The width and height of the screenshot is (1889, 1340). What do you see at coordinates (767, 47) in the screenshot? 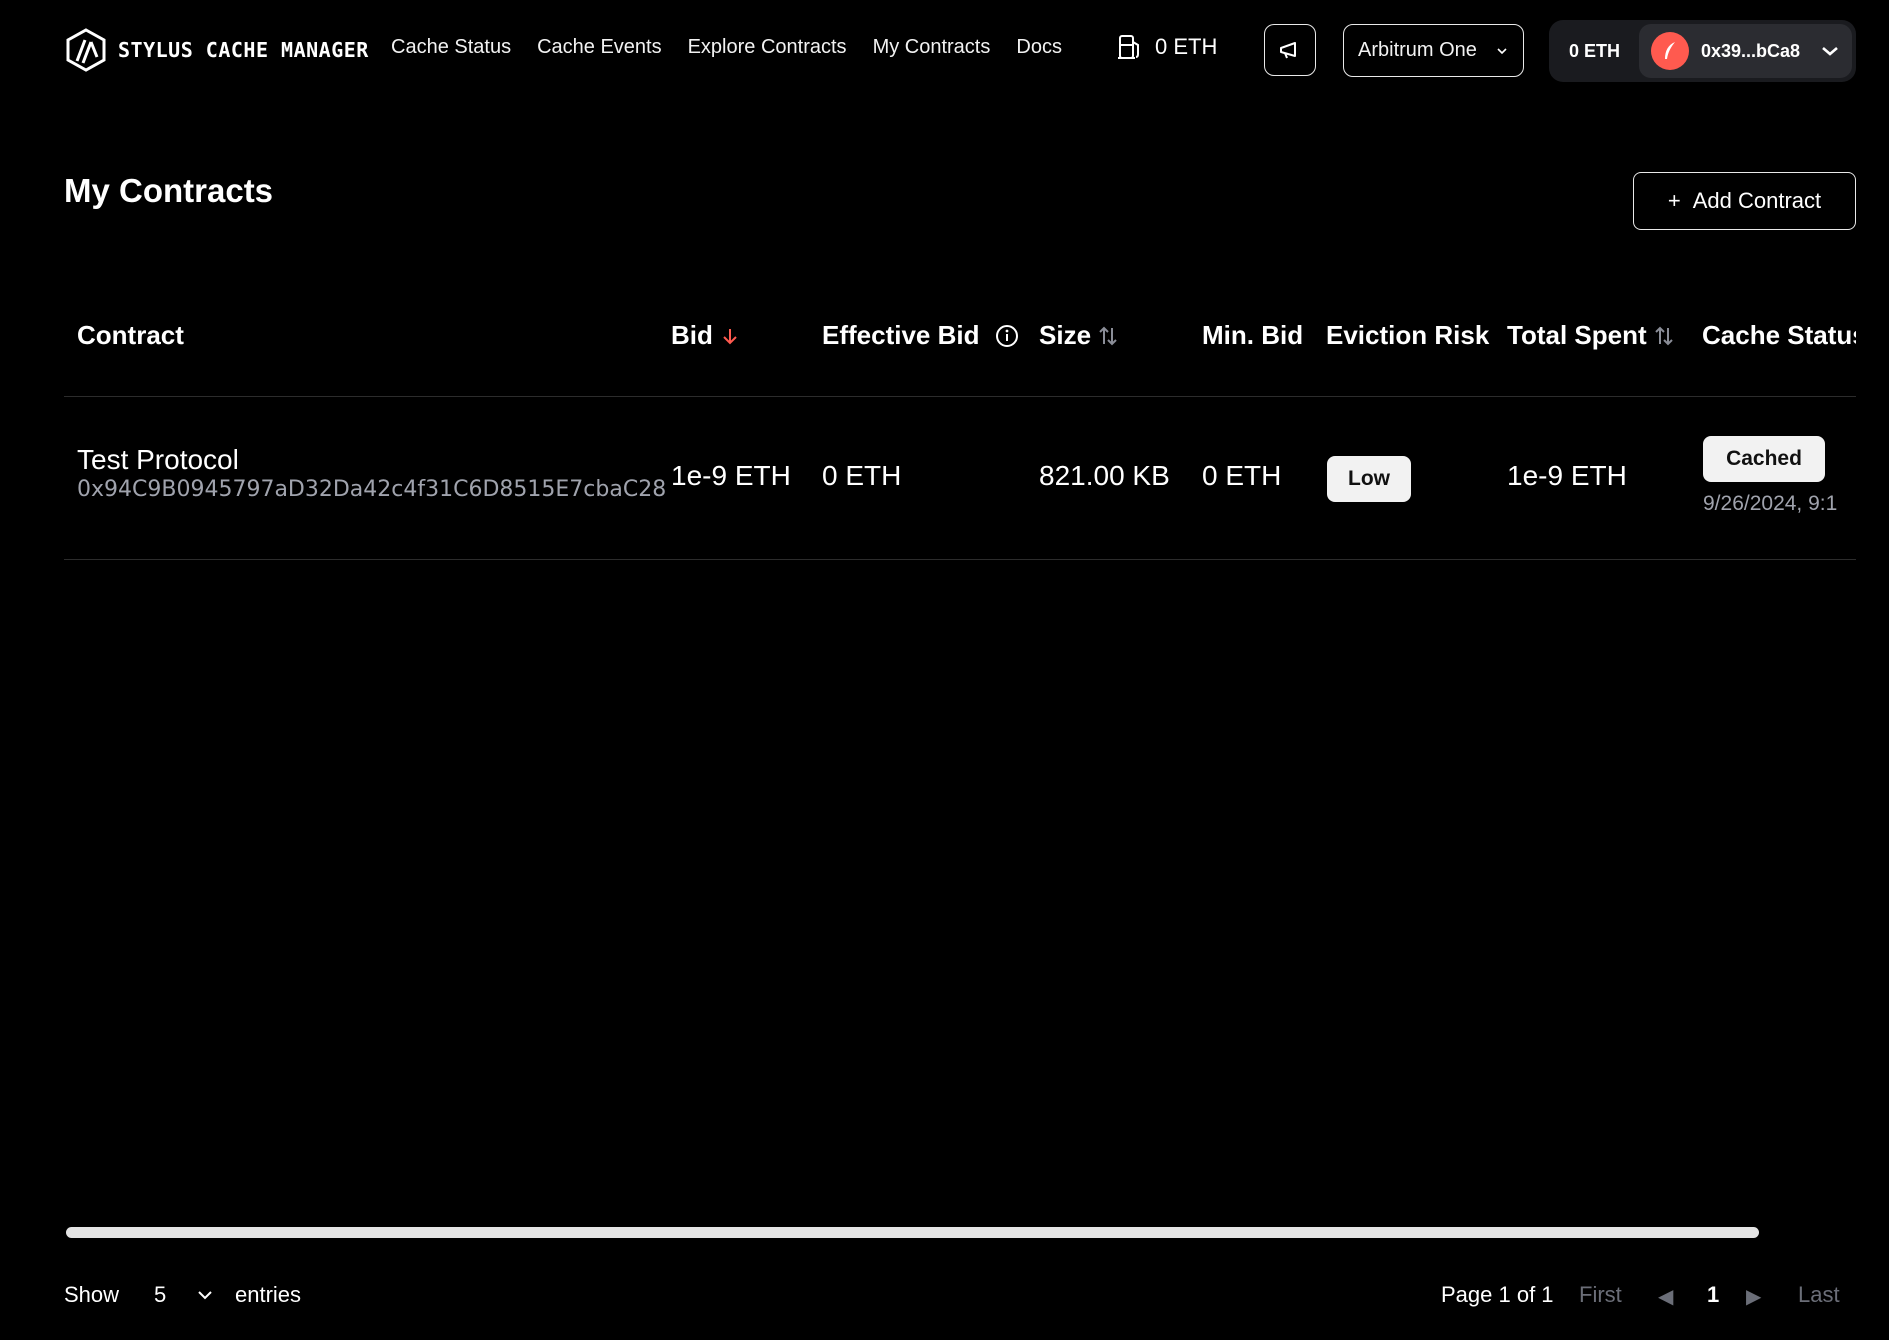
I see `nav-link-explore-contracts: Explore Contracts` at bounding box center [767, 47].